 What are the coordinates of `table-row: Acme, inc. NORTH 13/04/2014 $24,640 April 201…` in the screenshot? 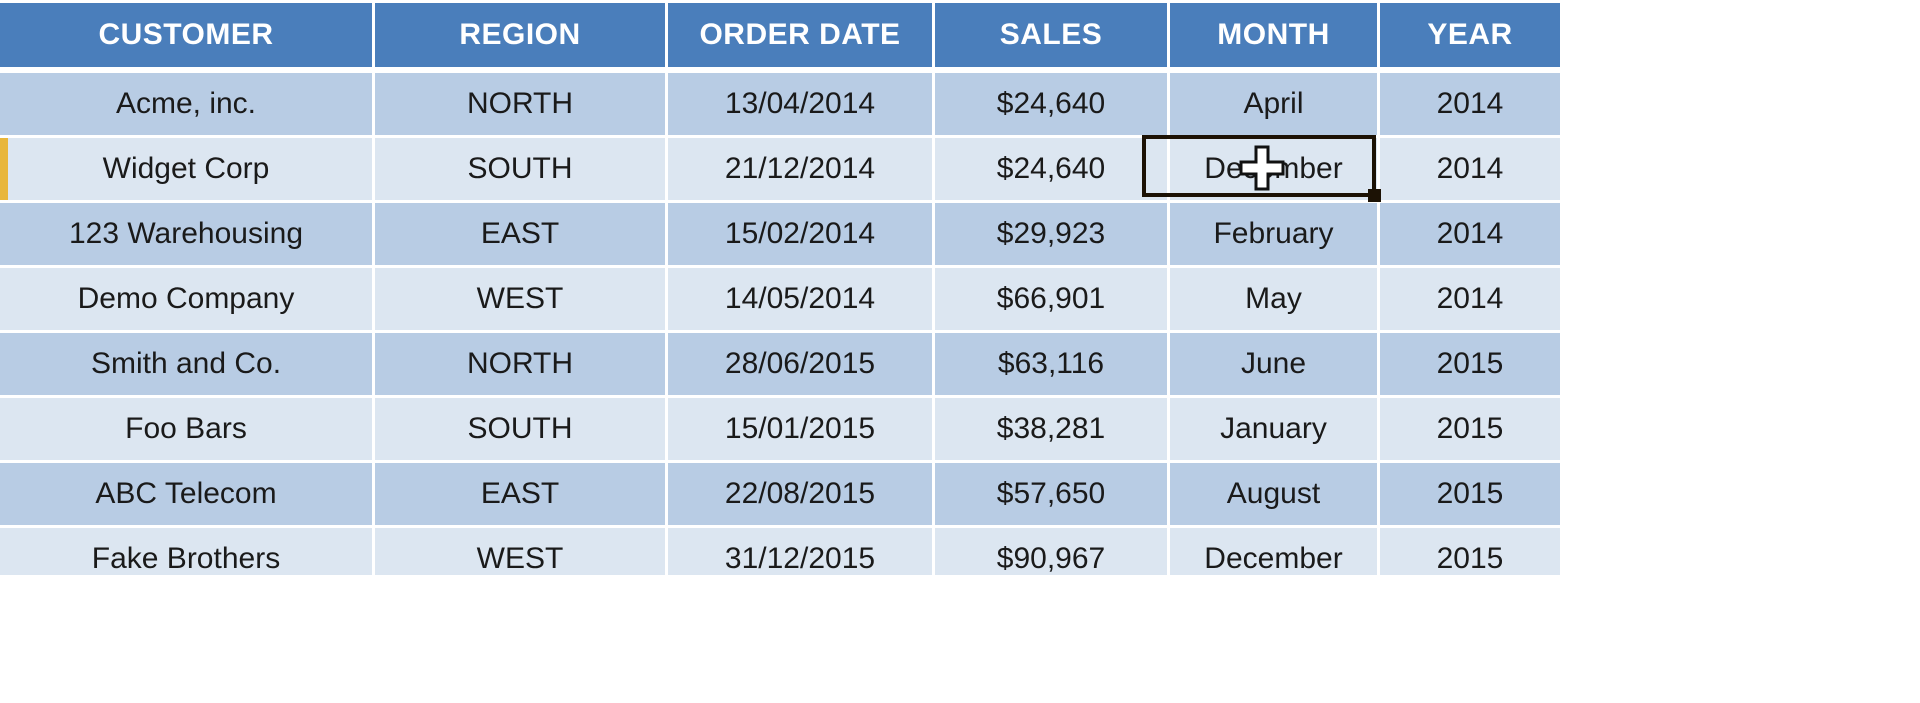 It's located at (780, 102).